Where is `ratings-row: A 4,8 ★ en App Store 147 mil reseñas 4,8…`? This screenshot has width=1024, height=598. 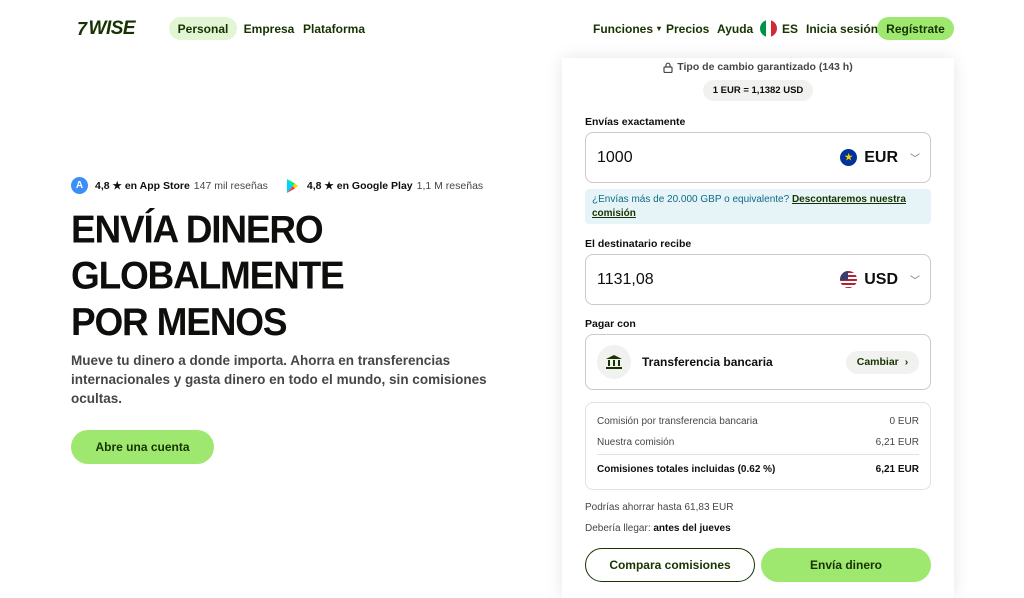 ratings-row: A 4,8 ★ en App Store 147 mil reseñas 4,8… is located at coordinates (277, 185).